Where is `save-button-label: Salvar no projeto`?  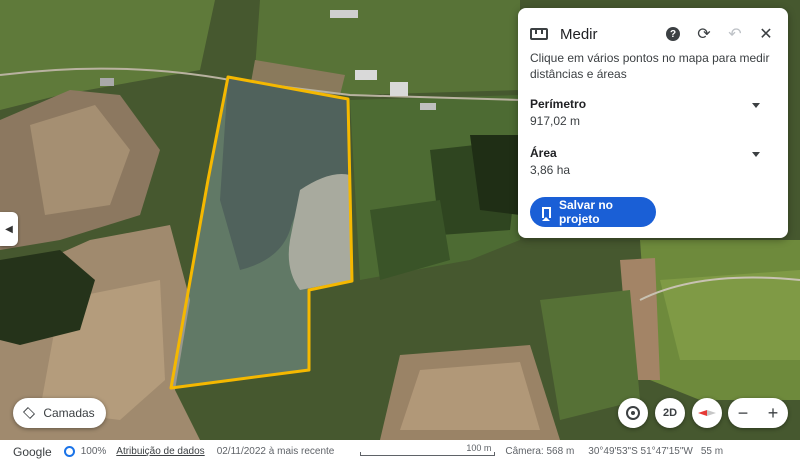
save-button-label: Salvar no projeto is located at coordinates (585, 212).